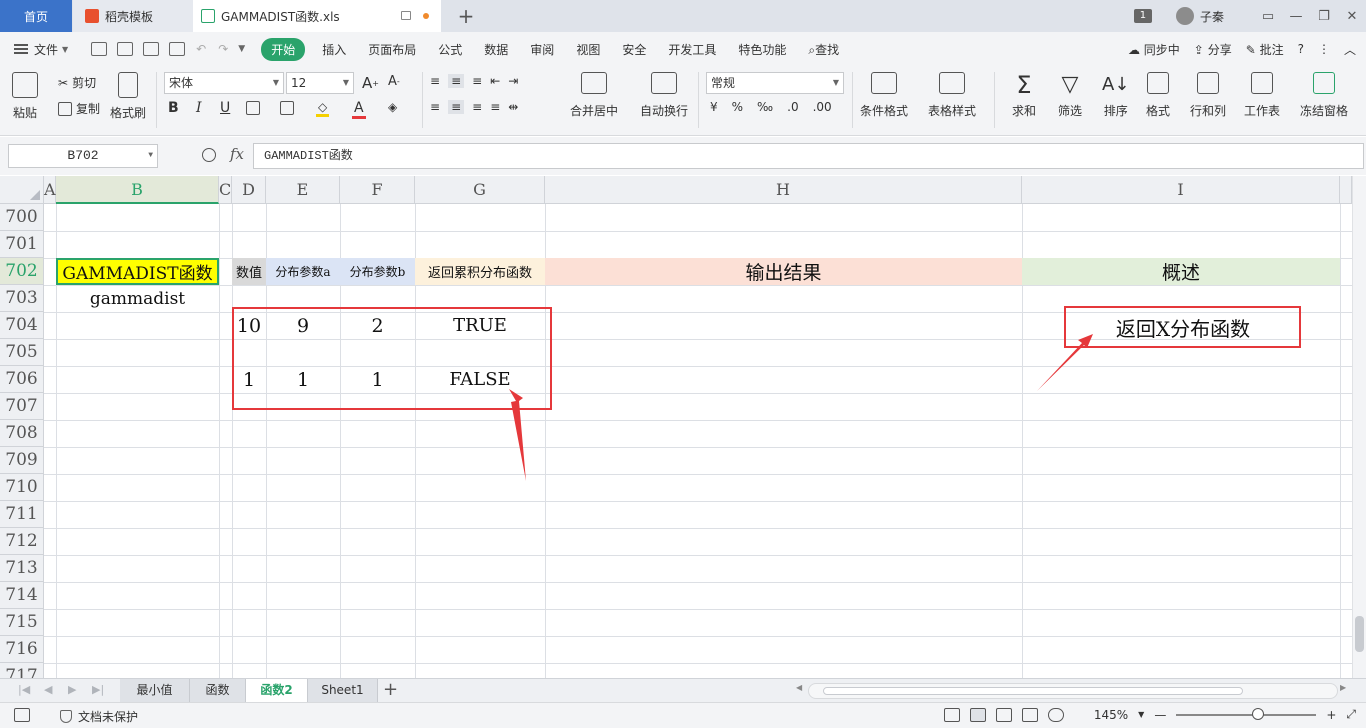 The height and width of the screenshot is (728, 1366). Describe the element at coordinates (1324, 95) in the screenshot. I see `freeze-button: 冻结窗格` at that location.